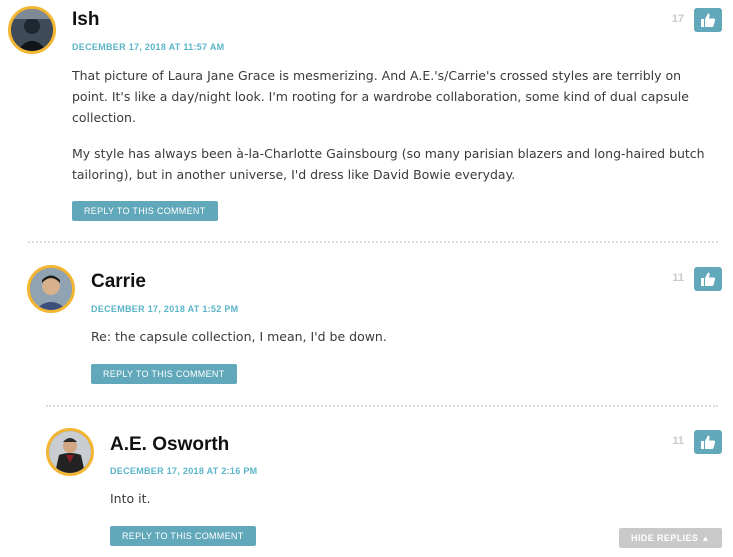 The width and height of the screenshot is (733, 557). I want to click on vote-count: 17, so click(677, 19).